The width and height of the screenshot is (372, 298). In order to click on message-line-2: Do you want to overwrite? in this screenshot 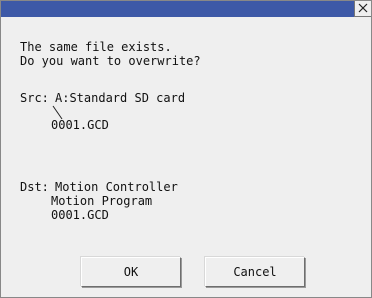, I will do `click(110, 61)`.